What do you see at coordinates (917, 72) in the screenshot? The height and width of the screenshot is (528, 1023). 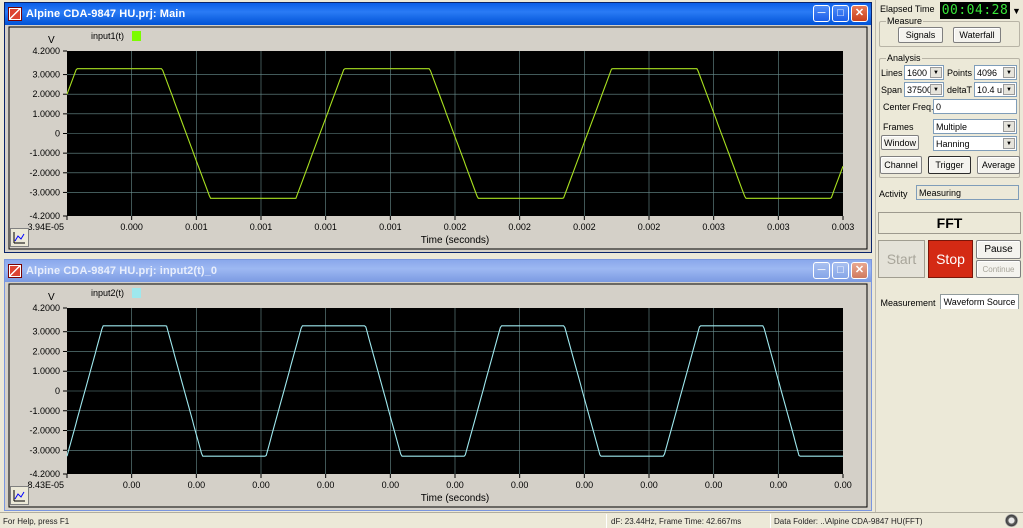 I see `lines-value: 1600` at bounding box center [917, 72].